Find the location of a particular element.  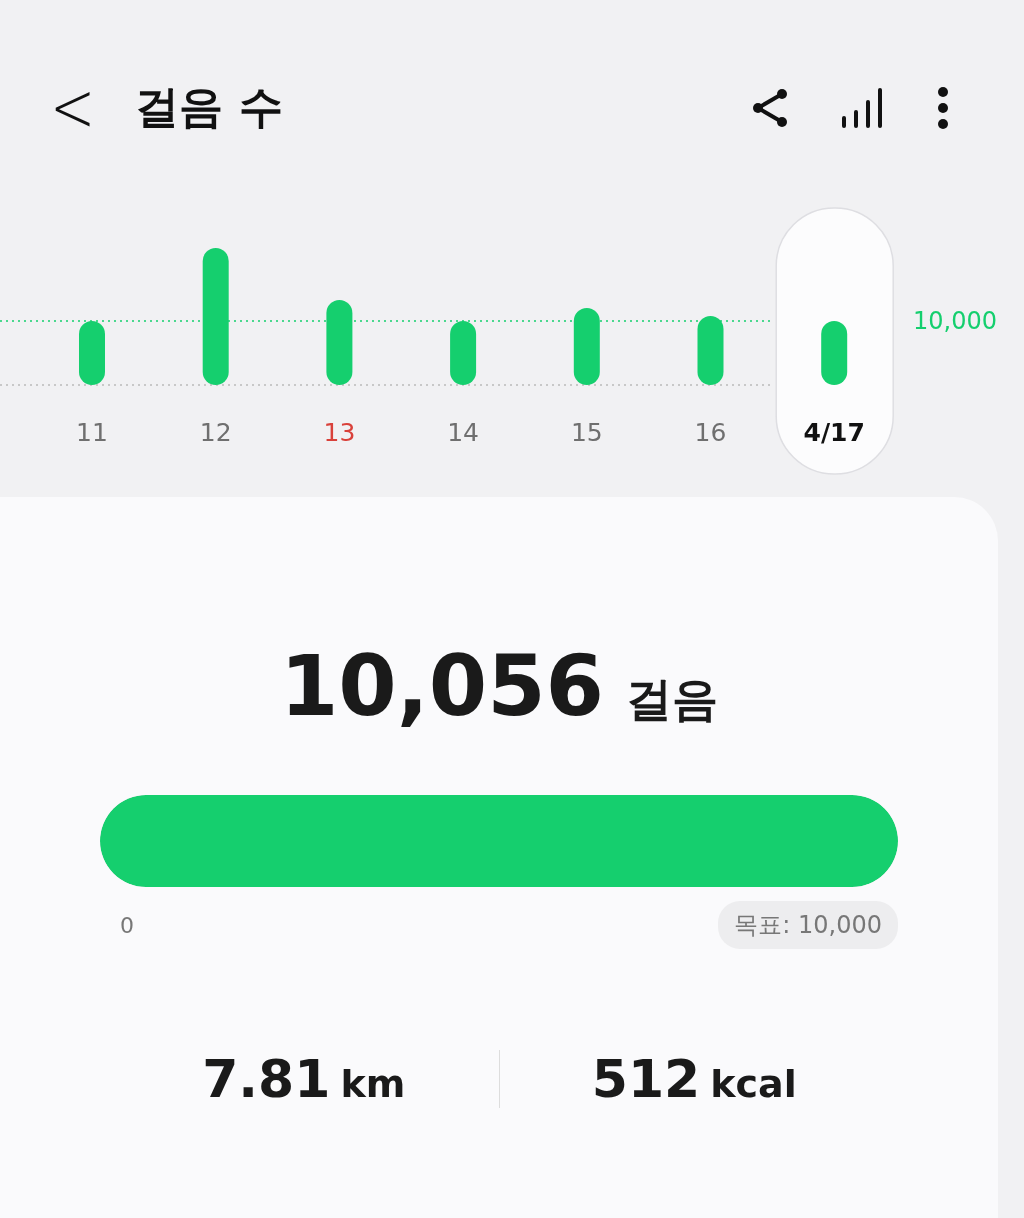

stat-value: 512 is located at coordinates (646, 1079).